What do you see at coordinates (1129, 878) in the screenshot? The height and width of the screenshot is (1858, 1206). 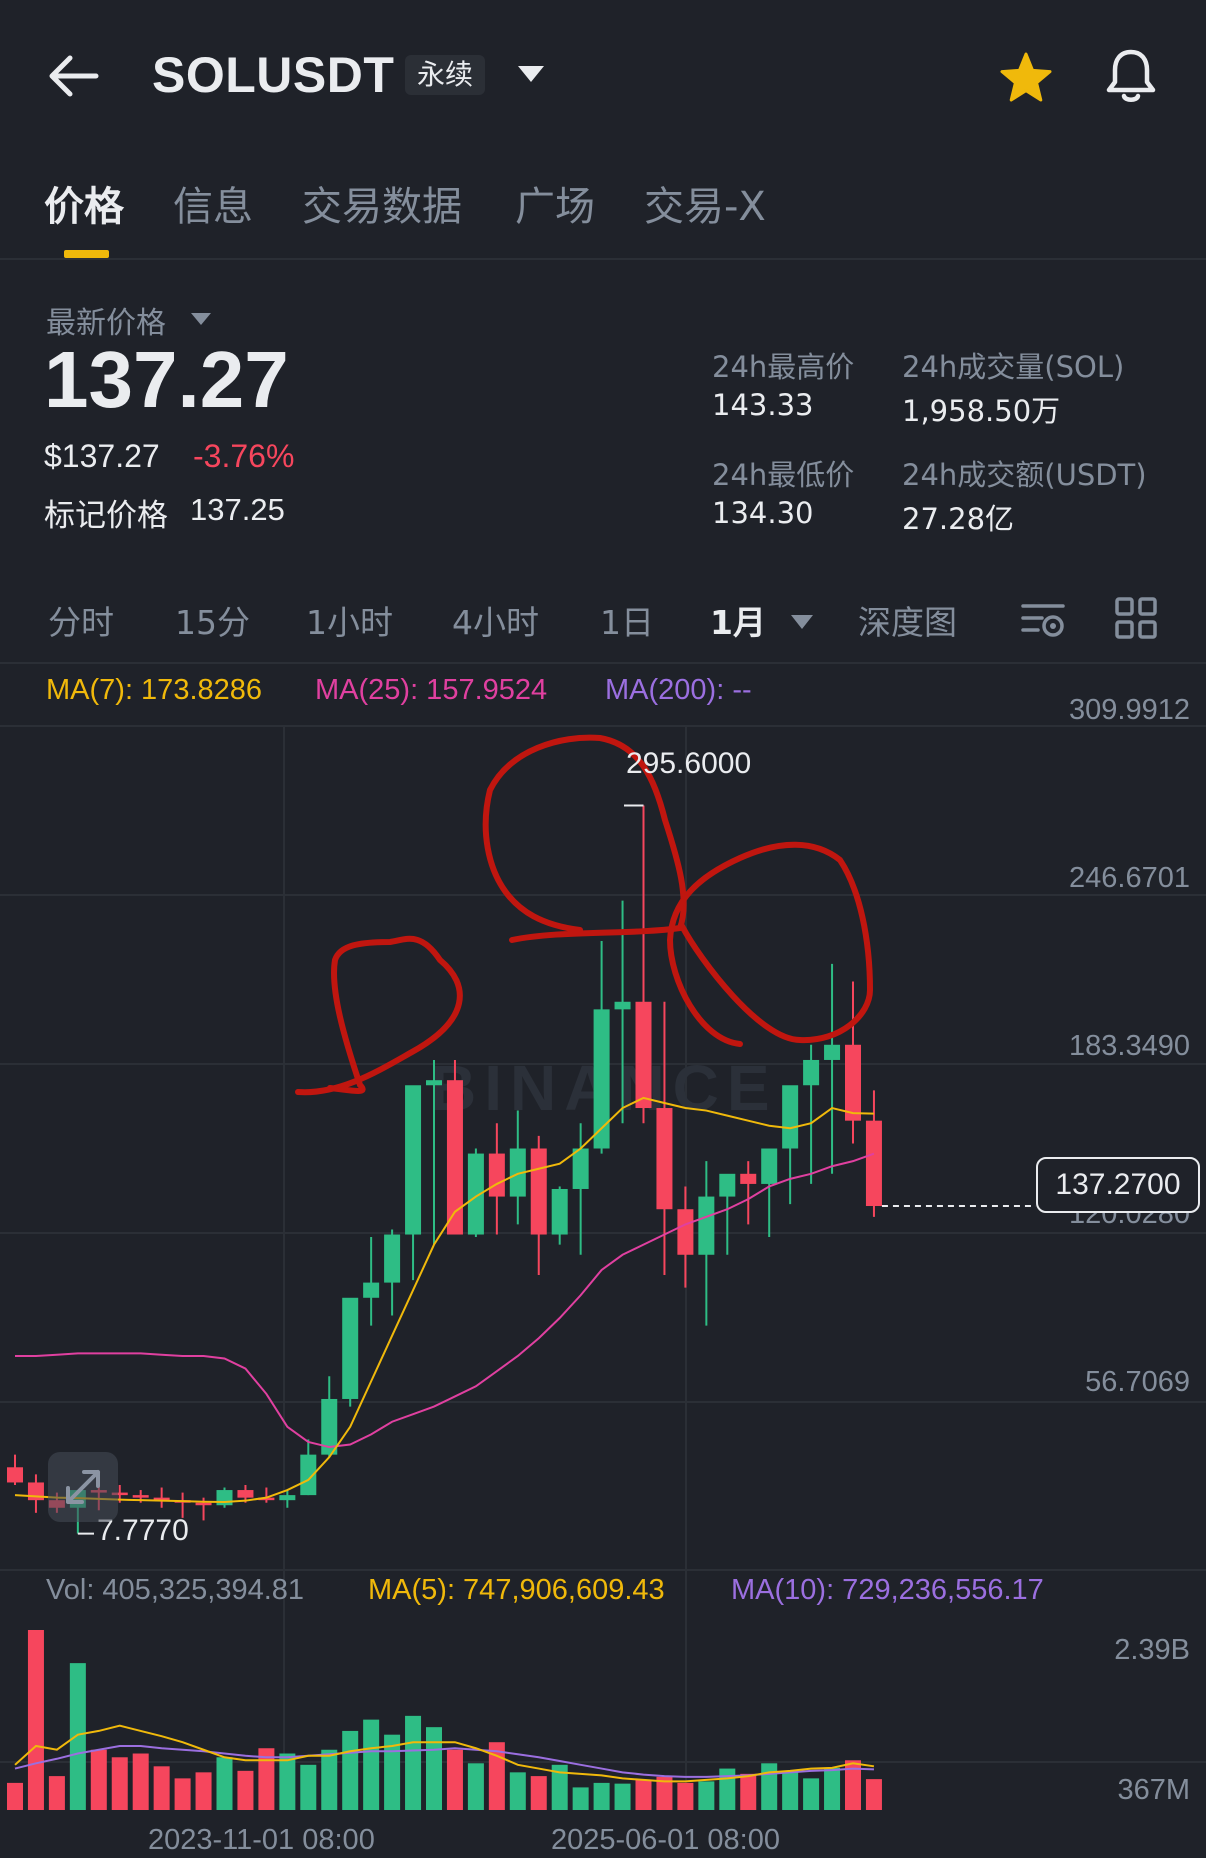 I see `price-axis-label: 246.6701` at bounding box center [1129, 878].